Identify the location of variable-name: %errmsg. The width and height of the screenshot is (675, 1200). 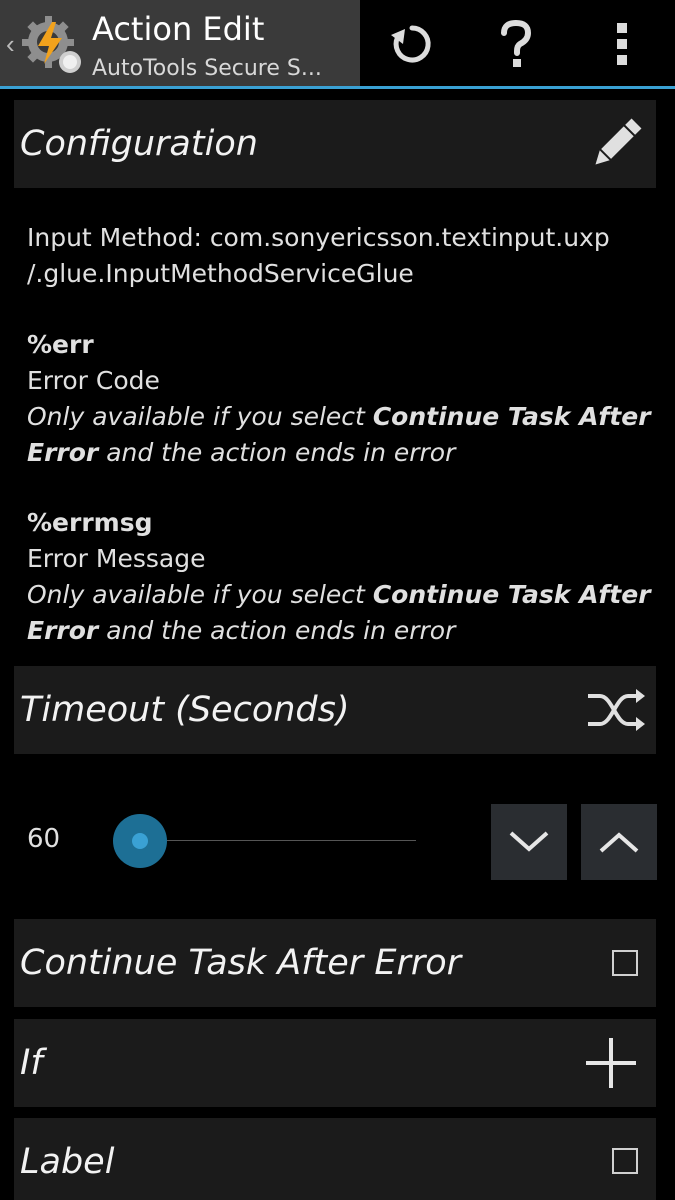
(90, 522).